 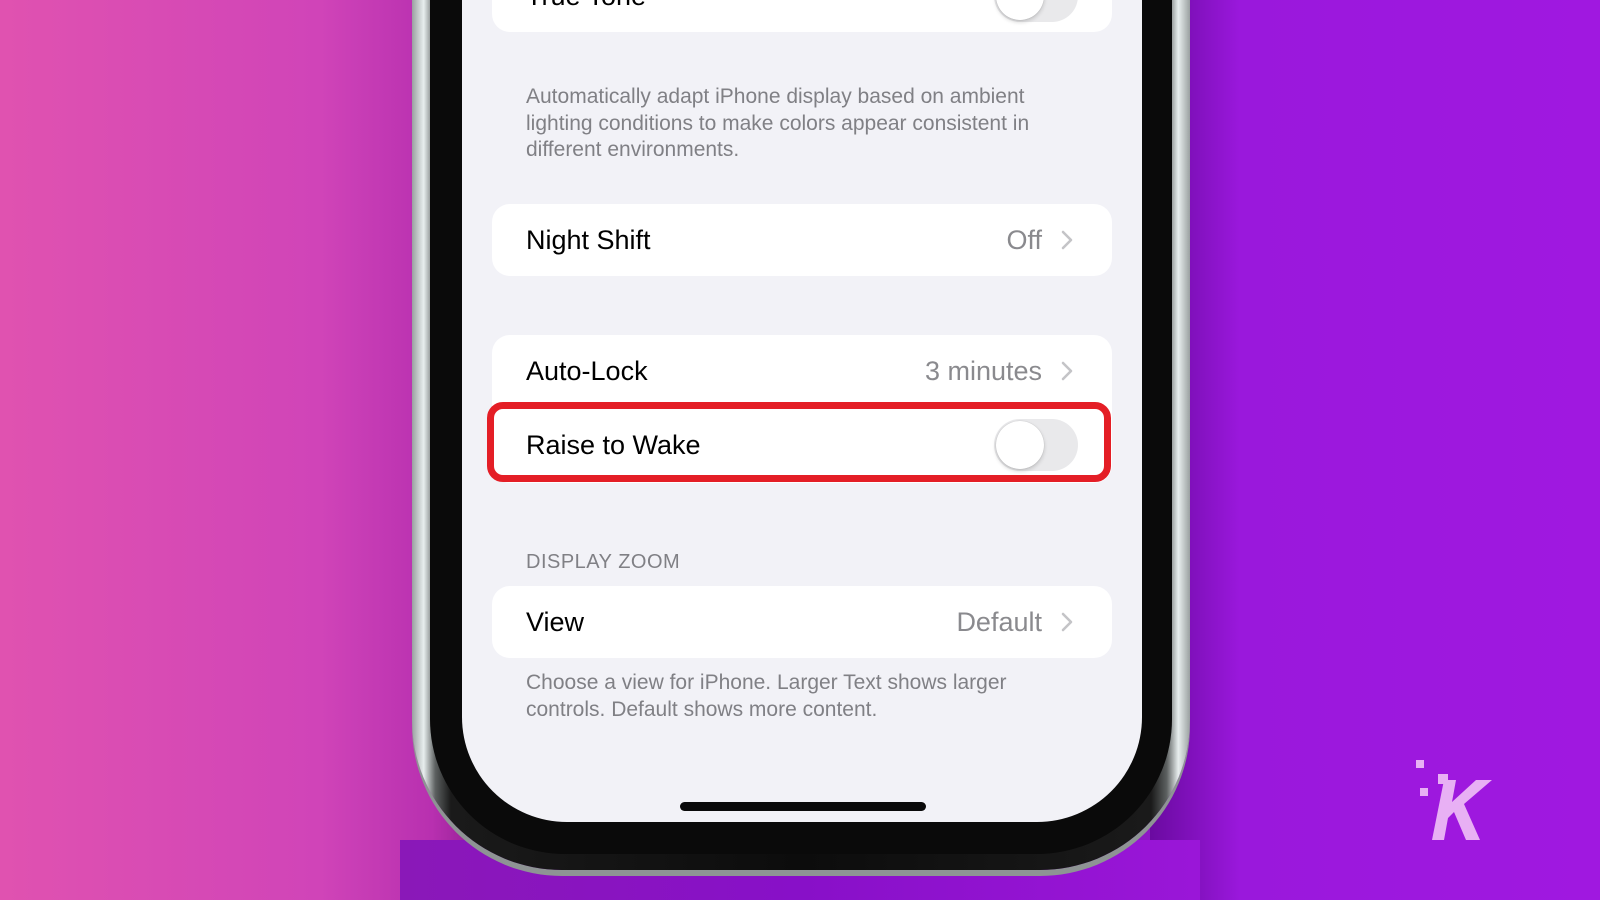 What do you see at coordinates (802, 371) in the screenshot?
I see `auto-lock-row: Auto-Lock 3 minutes` at bounding box center [802, 371].